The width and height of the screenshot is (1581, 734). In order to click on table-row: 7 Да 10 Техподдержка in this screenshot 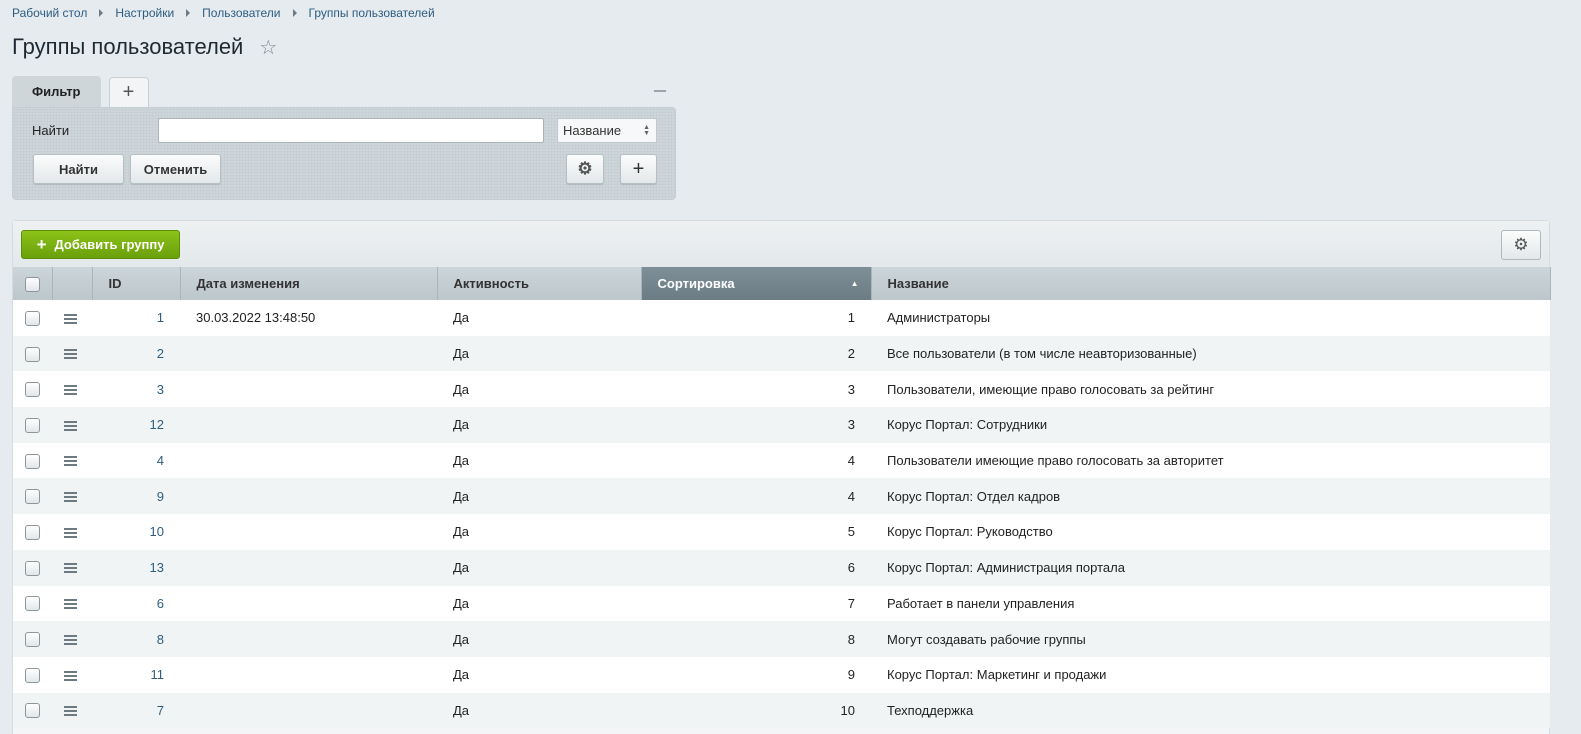, I will do `click(781, 710)`.